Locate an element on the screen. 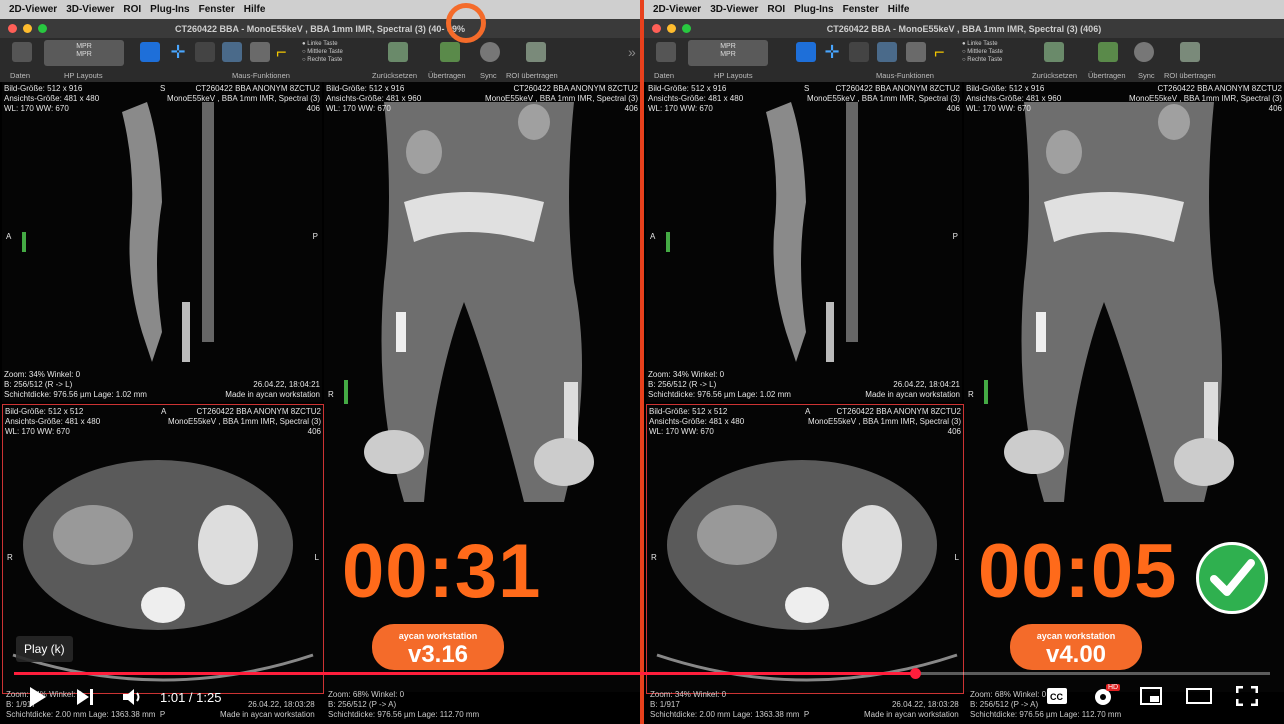 The height and width of the screenshot is (724, 1284). checkmark-glyph is located at coordinates (1232, 577).